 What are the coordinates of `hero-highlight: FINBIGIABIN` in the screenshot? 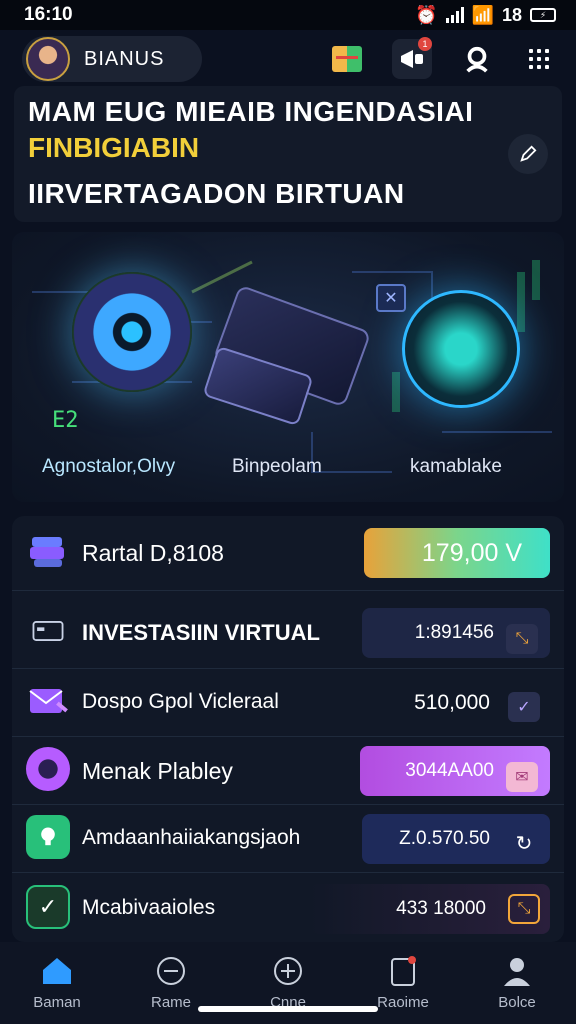 It's located at (114, 147).